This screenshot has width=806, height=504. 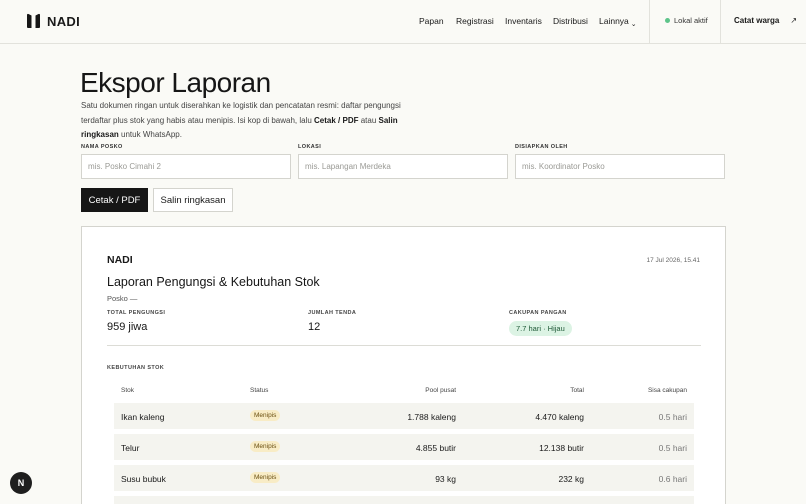 I want to click on connection-status: Lokal aktif, so click(x=686, y=20).